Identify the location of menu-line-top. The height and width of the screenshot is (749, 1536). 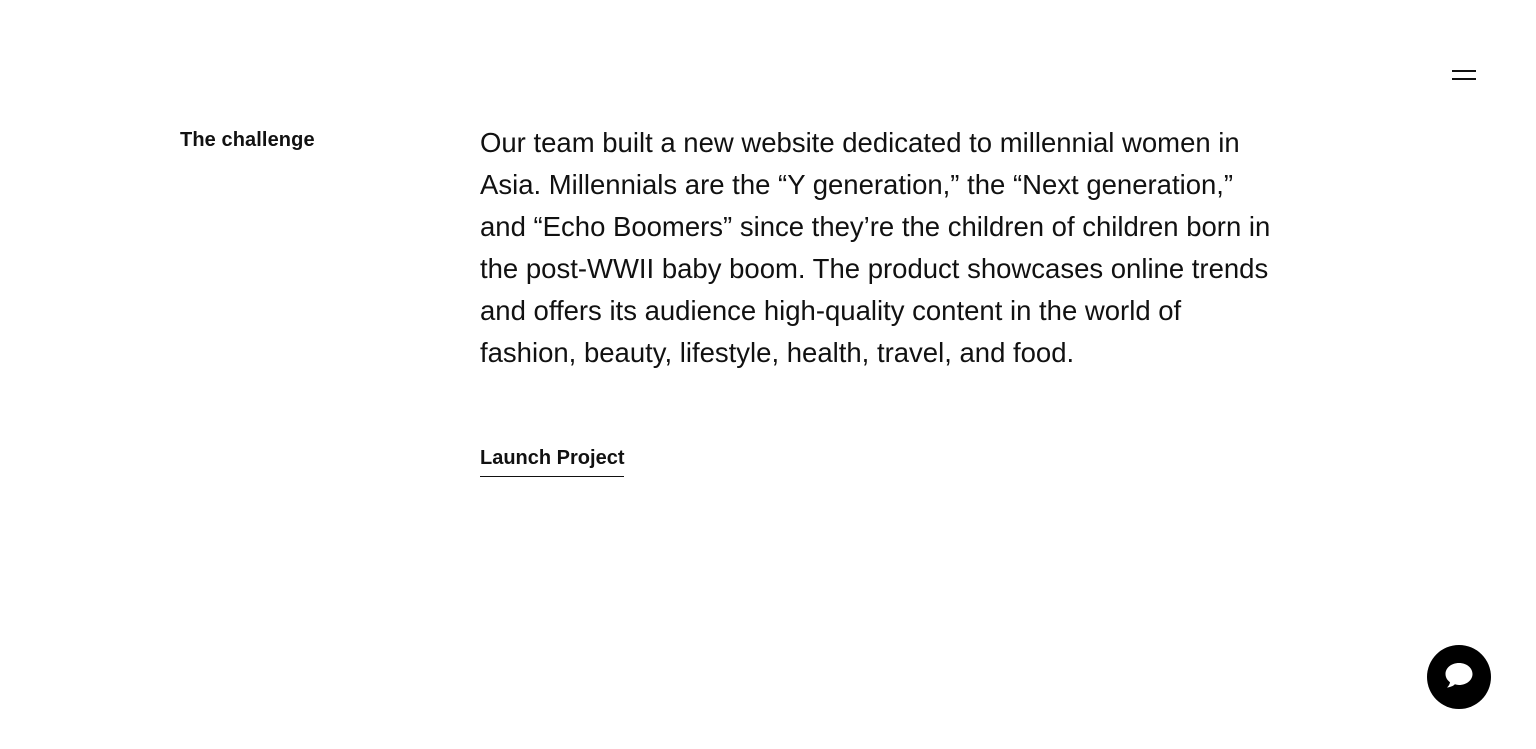
(1464, 71).